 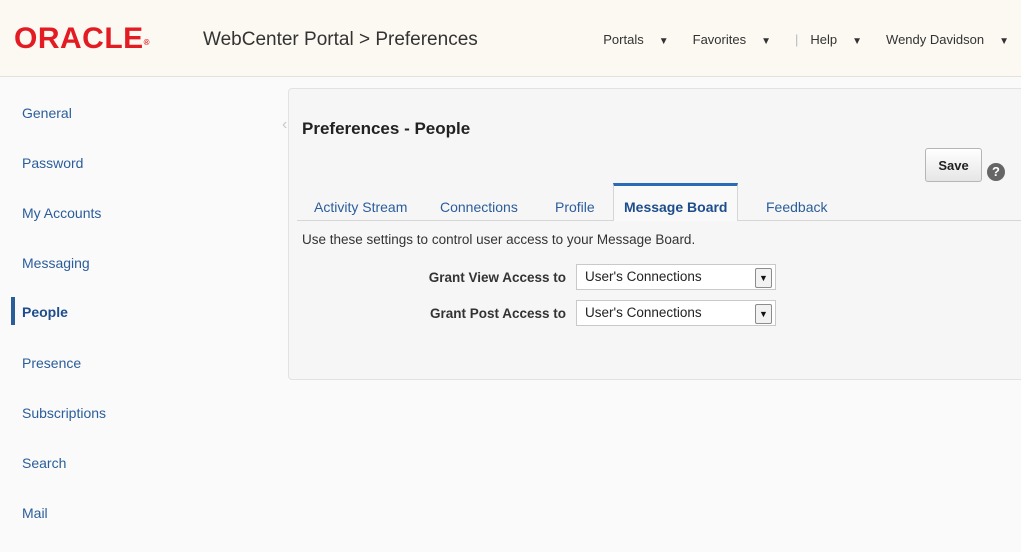 What do you see at coordinates (575, 202) in the screenshot?
I see `tab-profile: Profile` at bounding box center [575, 202].